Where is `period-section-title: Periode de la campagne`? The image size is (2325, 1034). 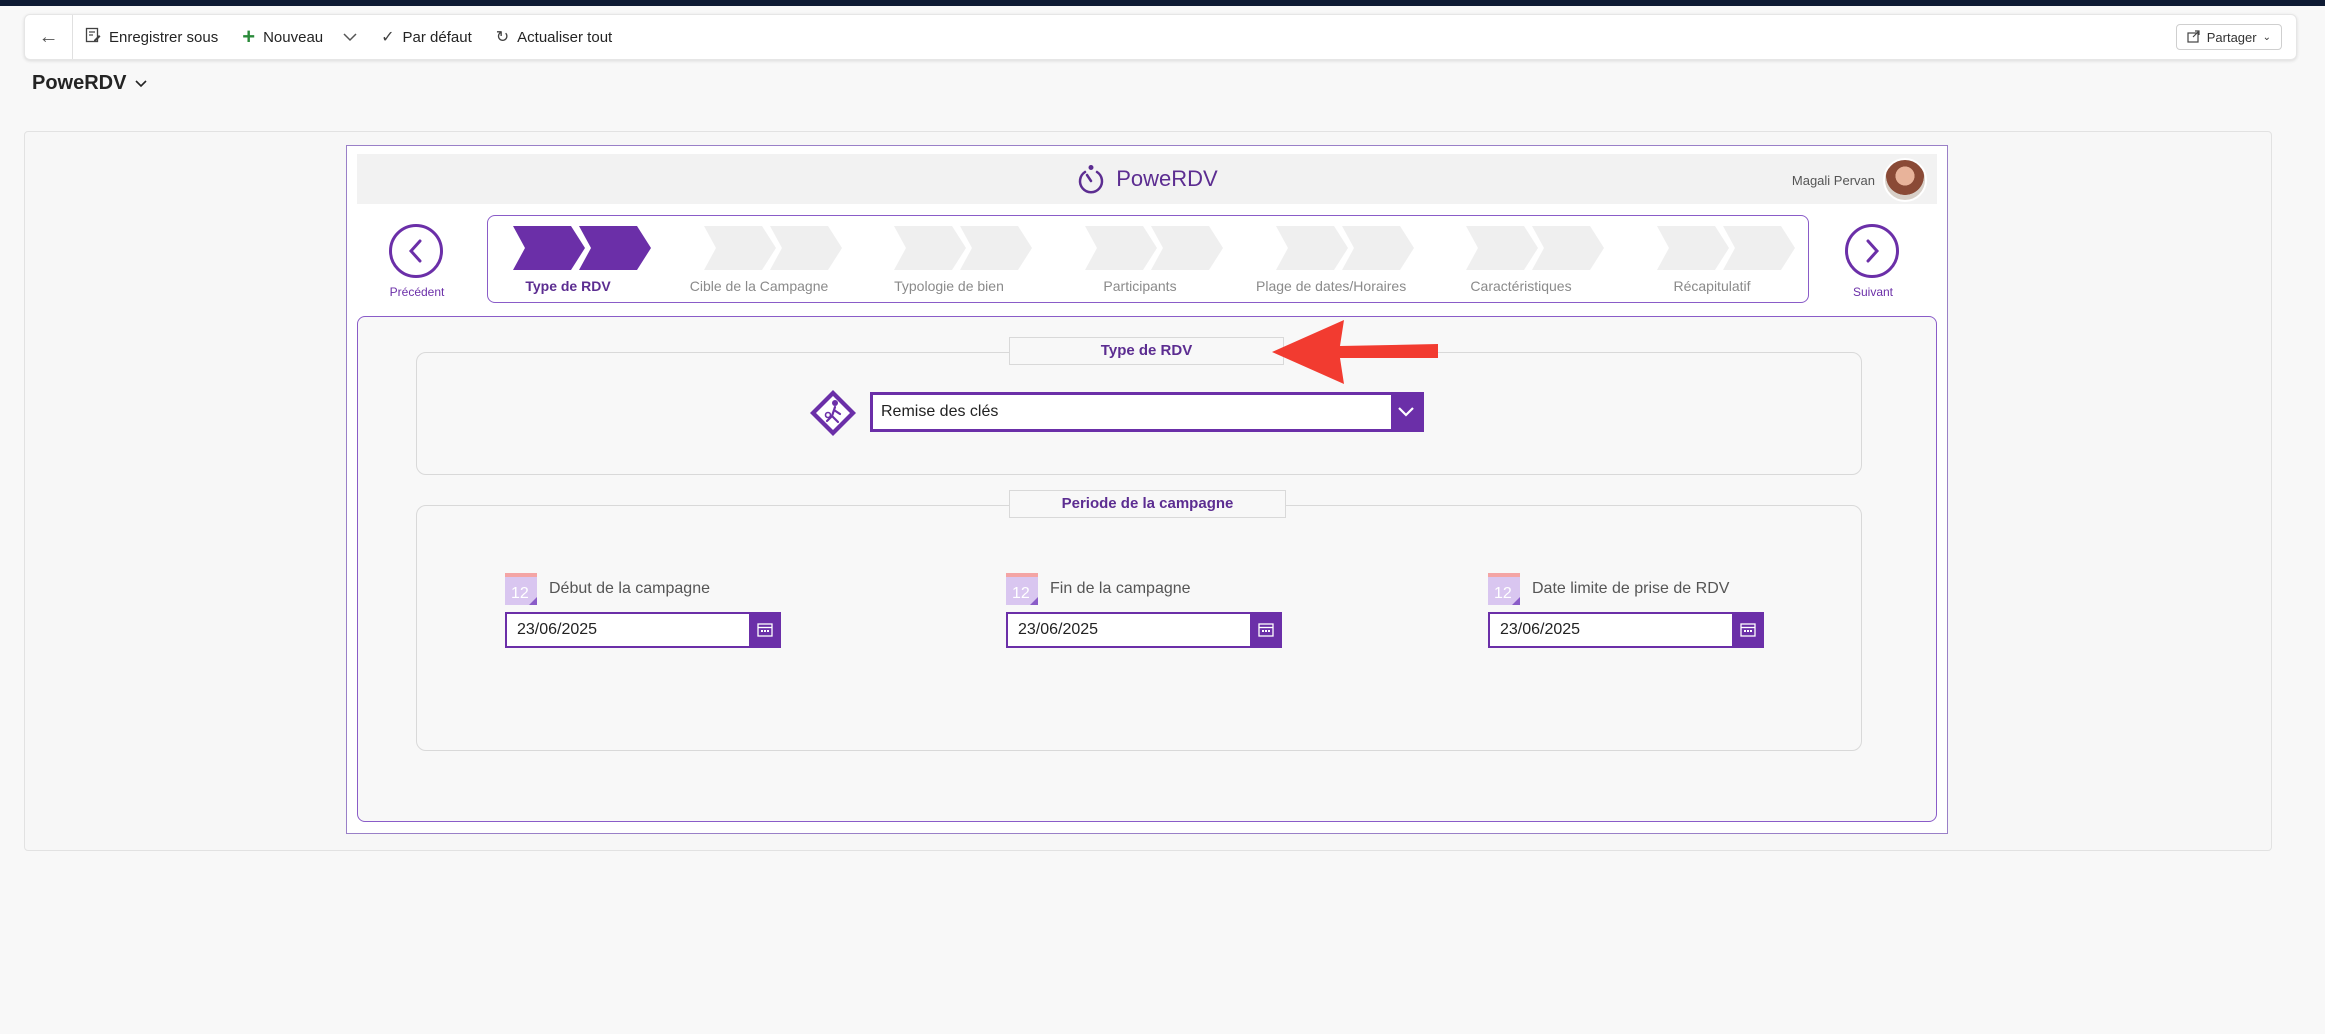
period-section-title: Periode de la campagne is located at coordinates (1147, 504).